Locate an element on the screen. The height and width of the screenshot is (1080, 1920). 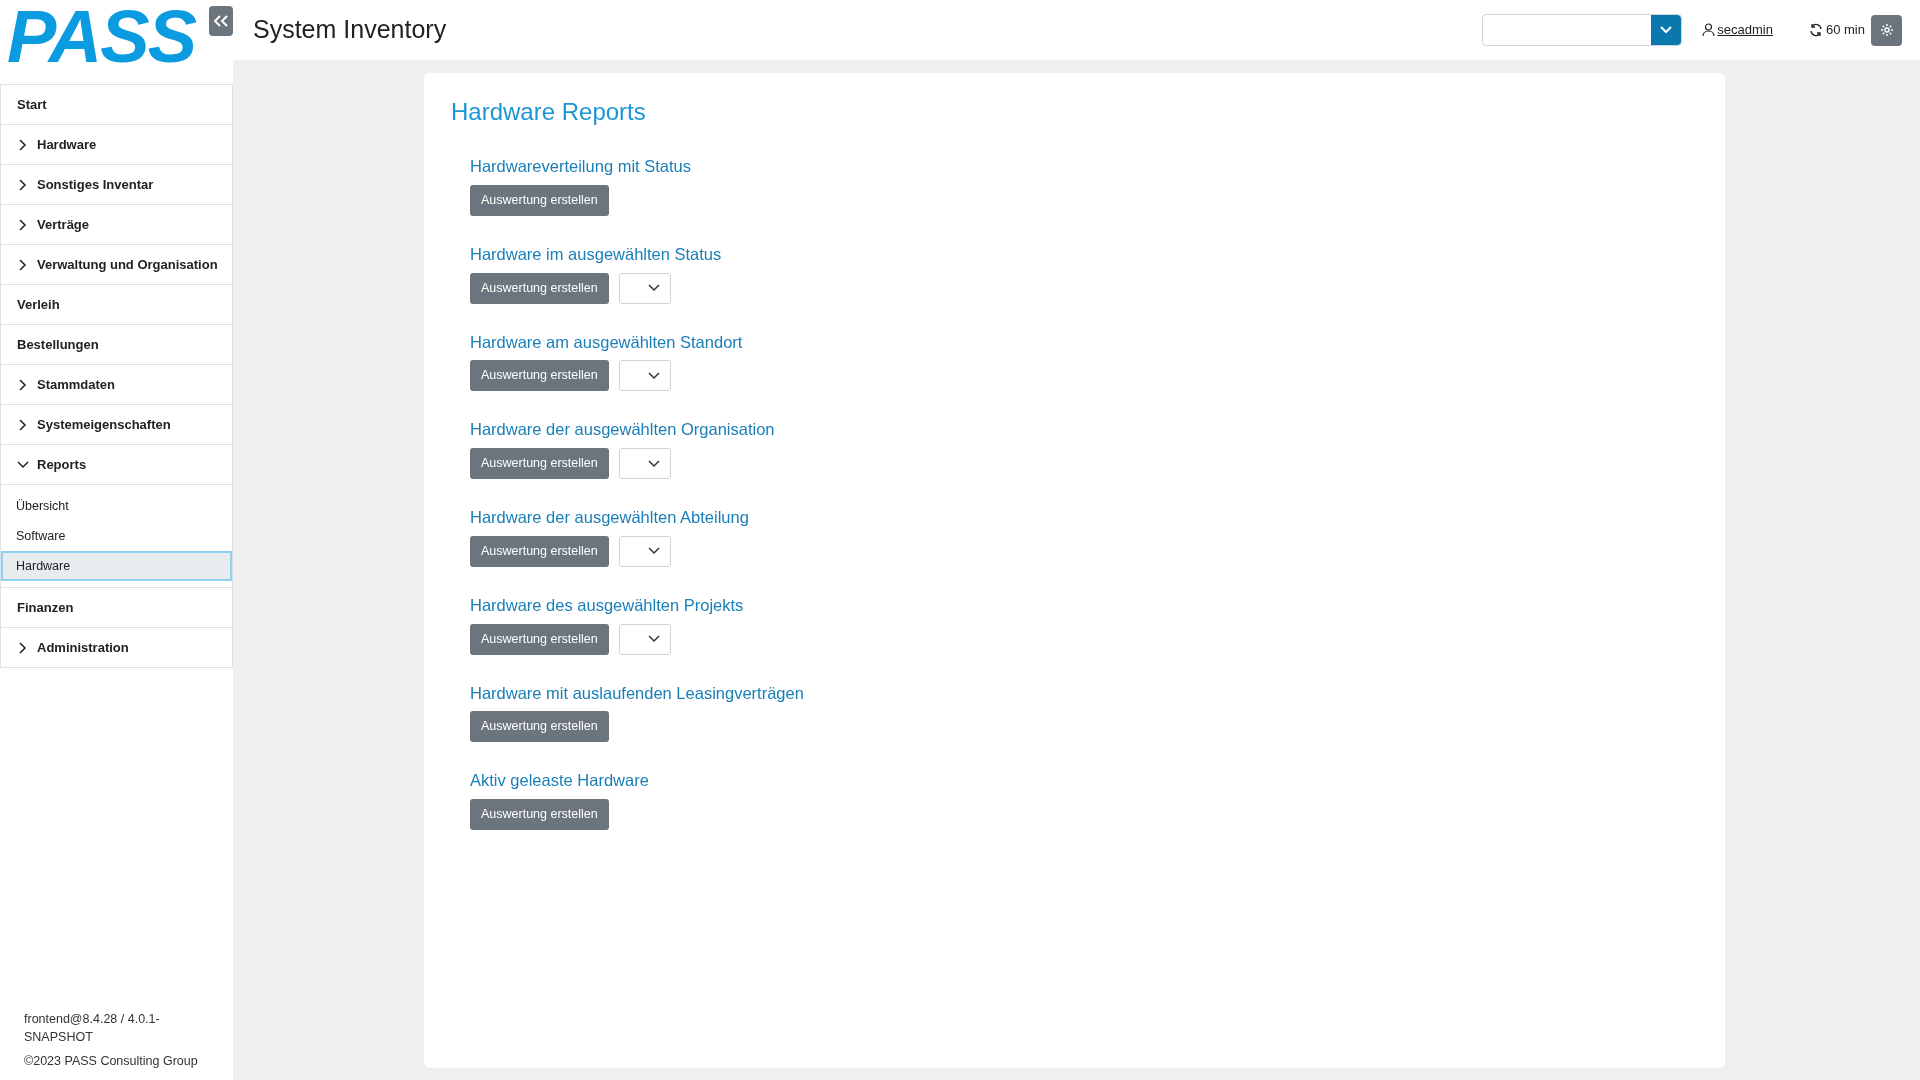
version-text: frontend@8.4.28 / 4.0.1-SNAPSHOT is located at coordinates (92, 1028).